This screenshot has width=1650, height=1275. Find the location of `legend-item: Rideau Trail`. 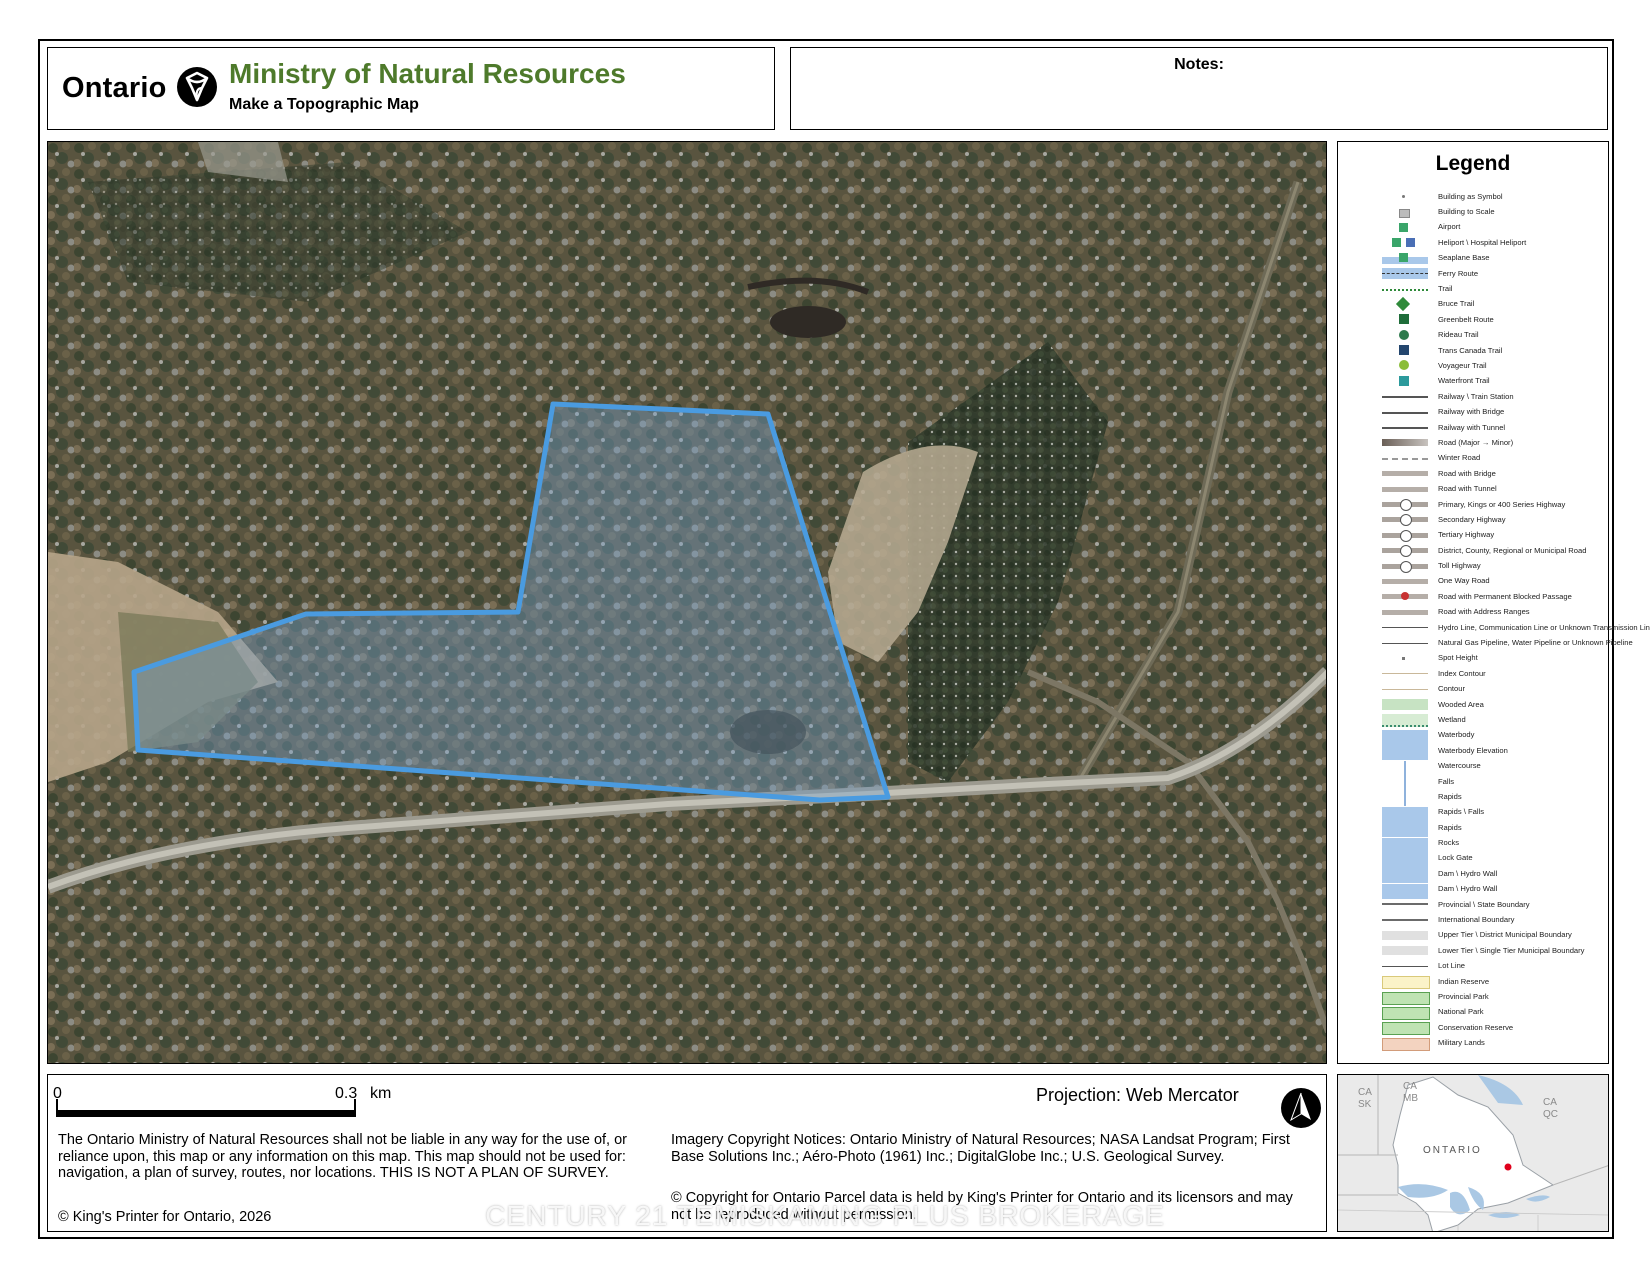

legend-item: Rideau Trail is located at coordinates (1492, 335).